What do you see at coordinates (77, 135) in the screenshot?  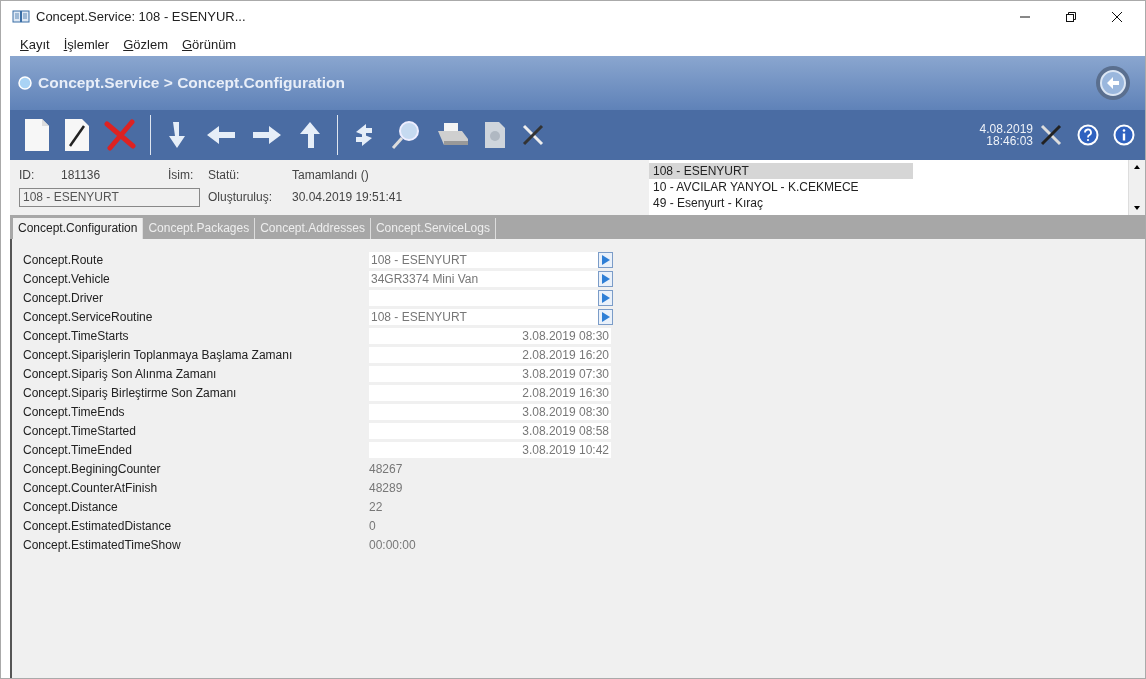 I see `edit-document-icon` at bounding box center [77, 135].